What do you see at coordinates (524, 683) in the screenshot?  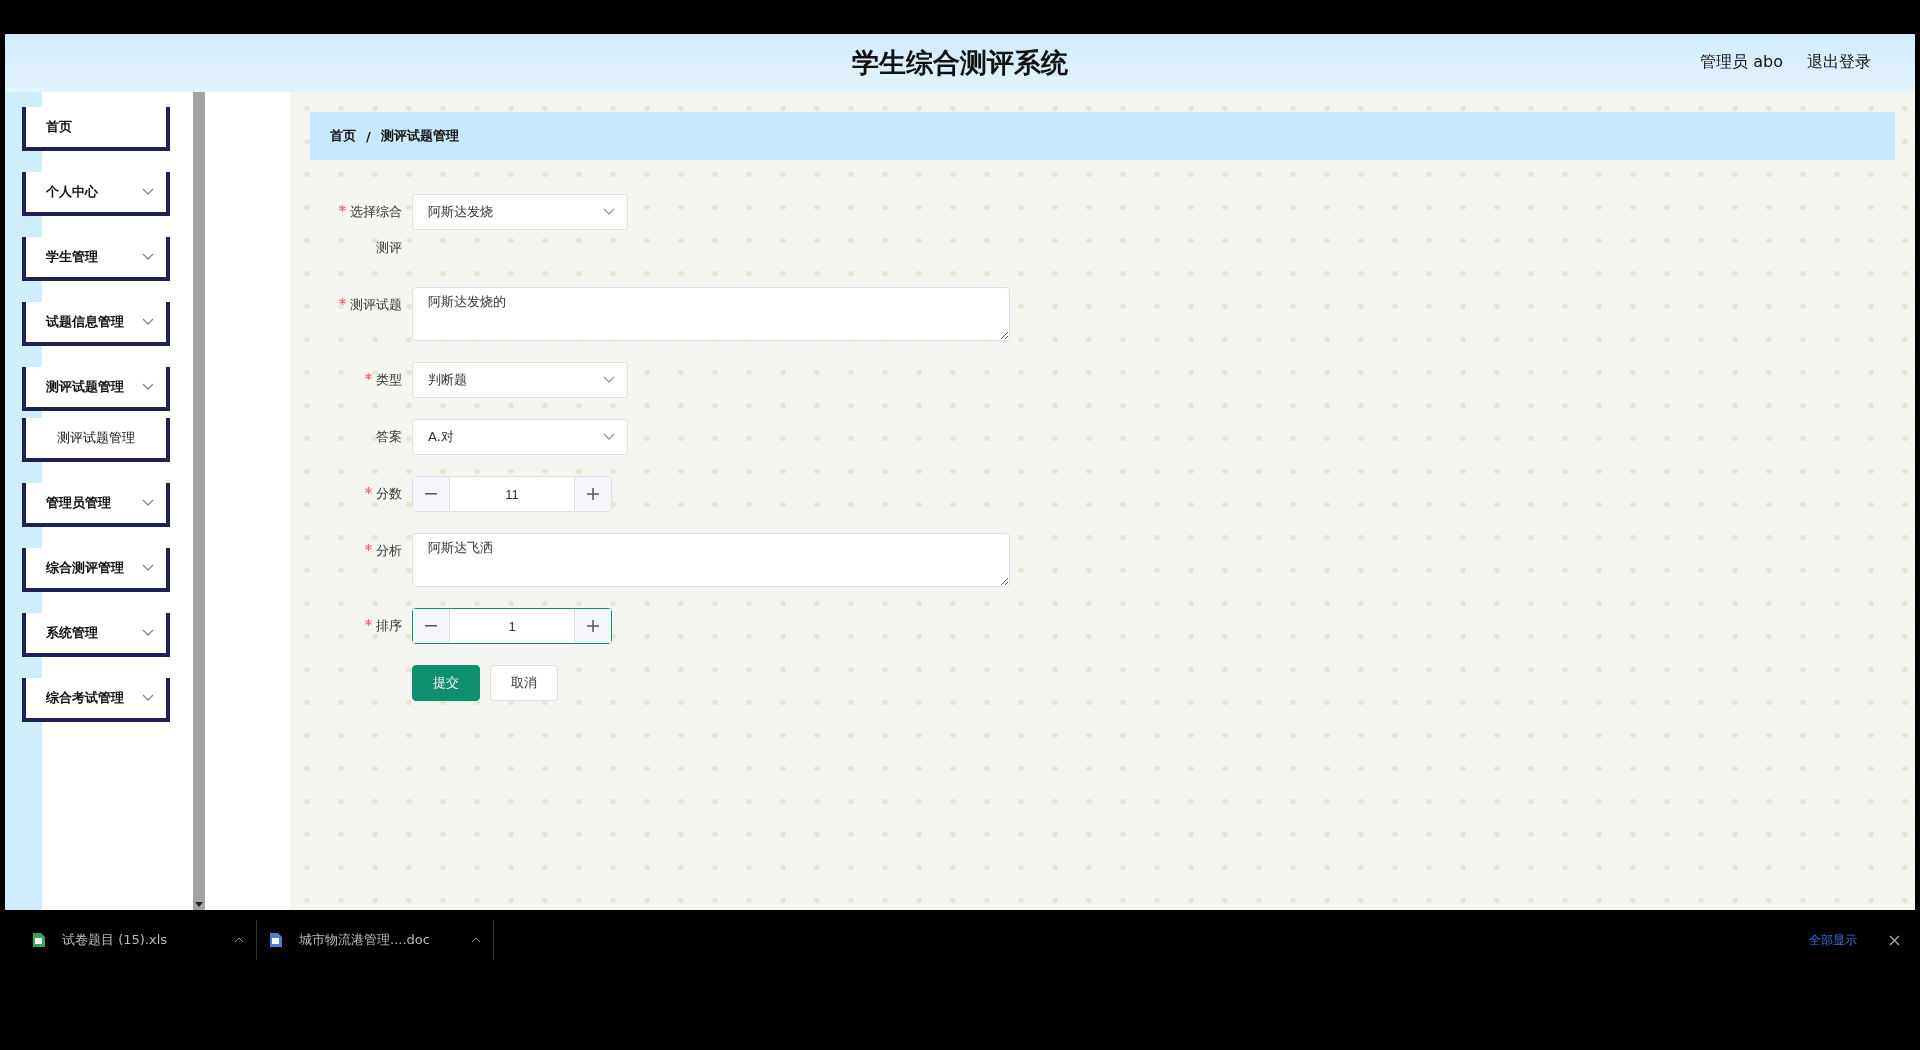 I see `cancel-button: 取消` at bounding box center [524, 683].